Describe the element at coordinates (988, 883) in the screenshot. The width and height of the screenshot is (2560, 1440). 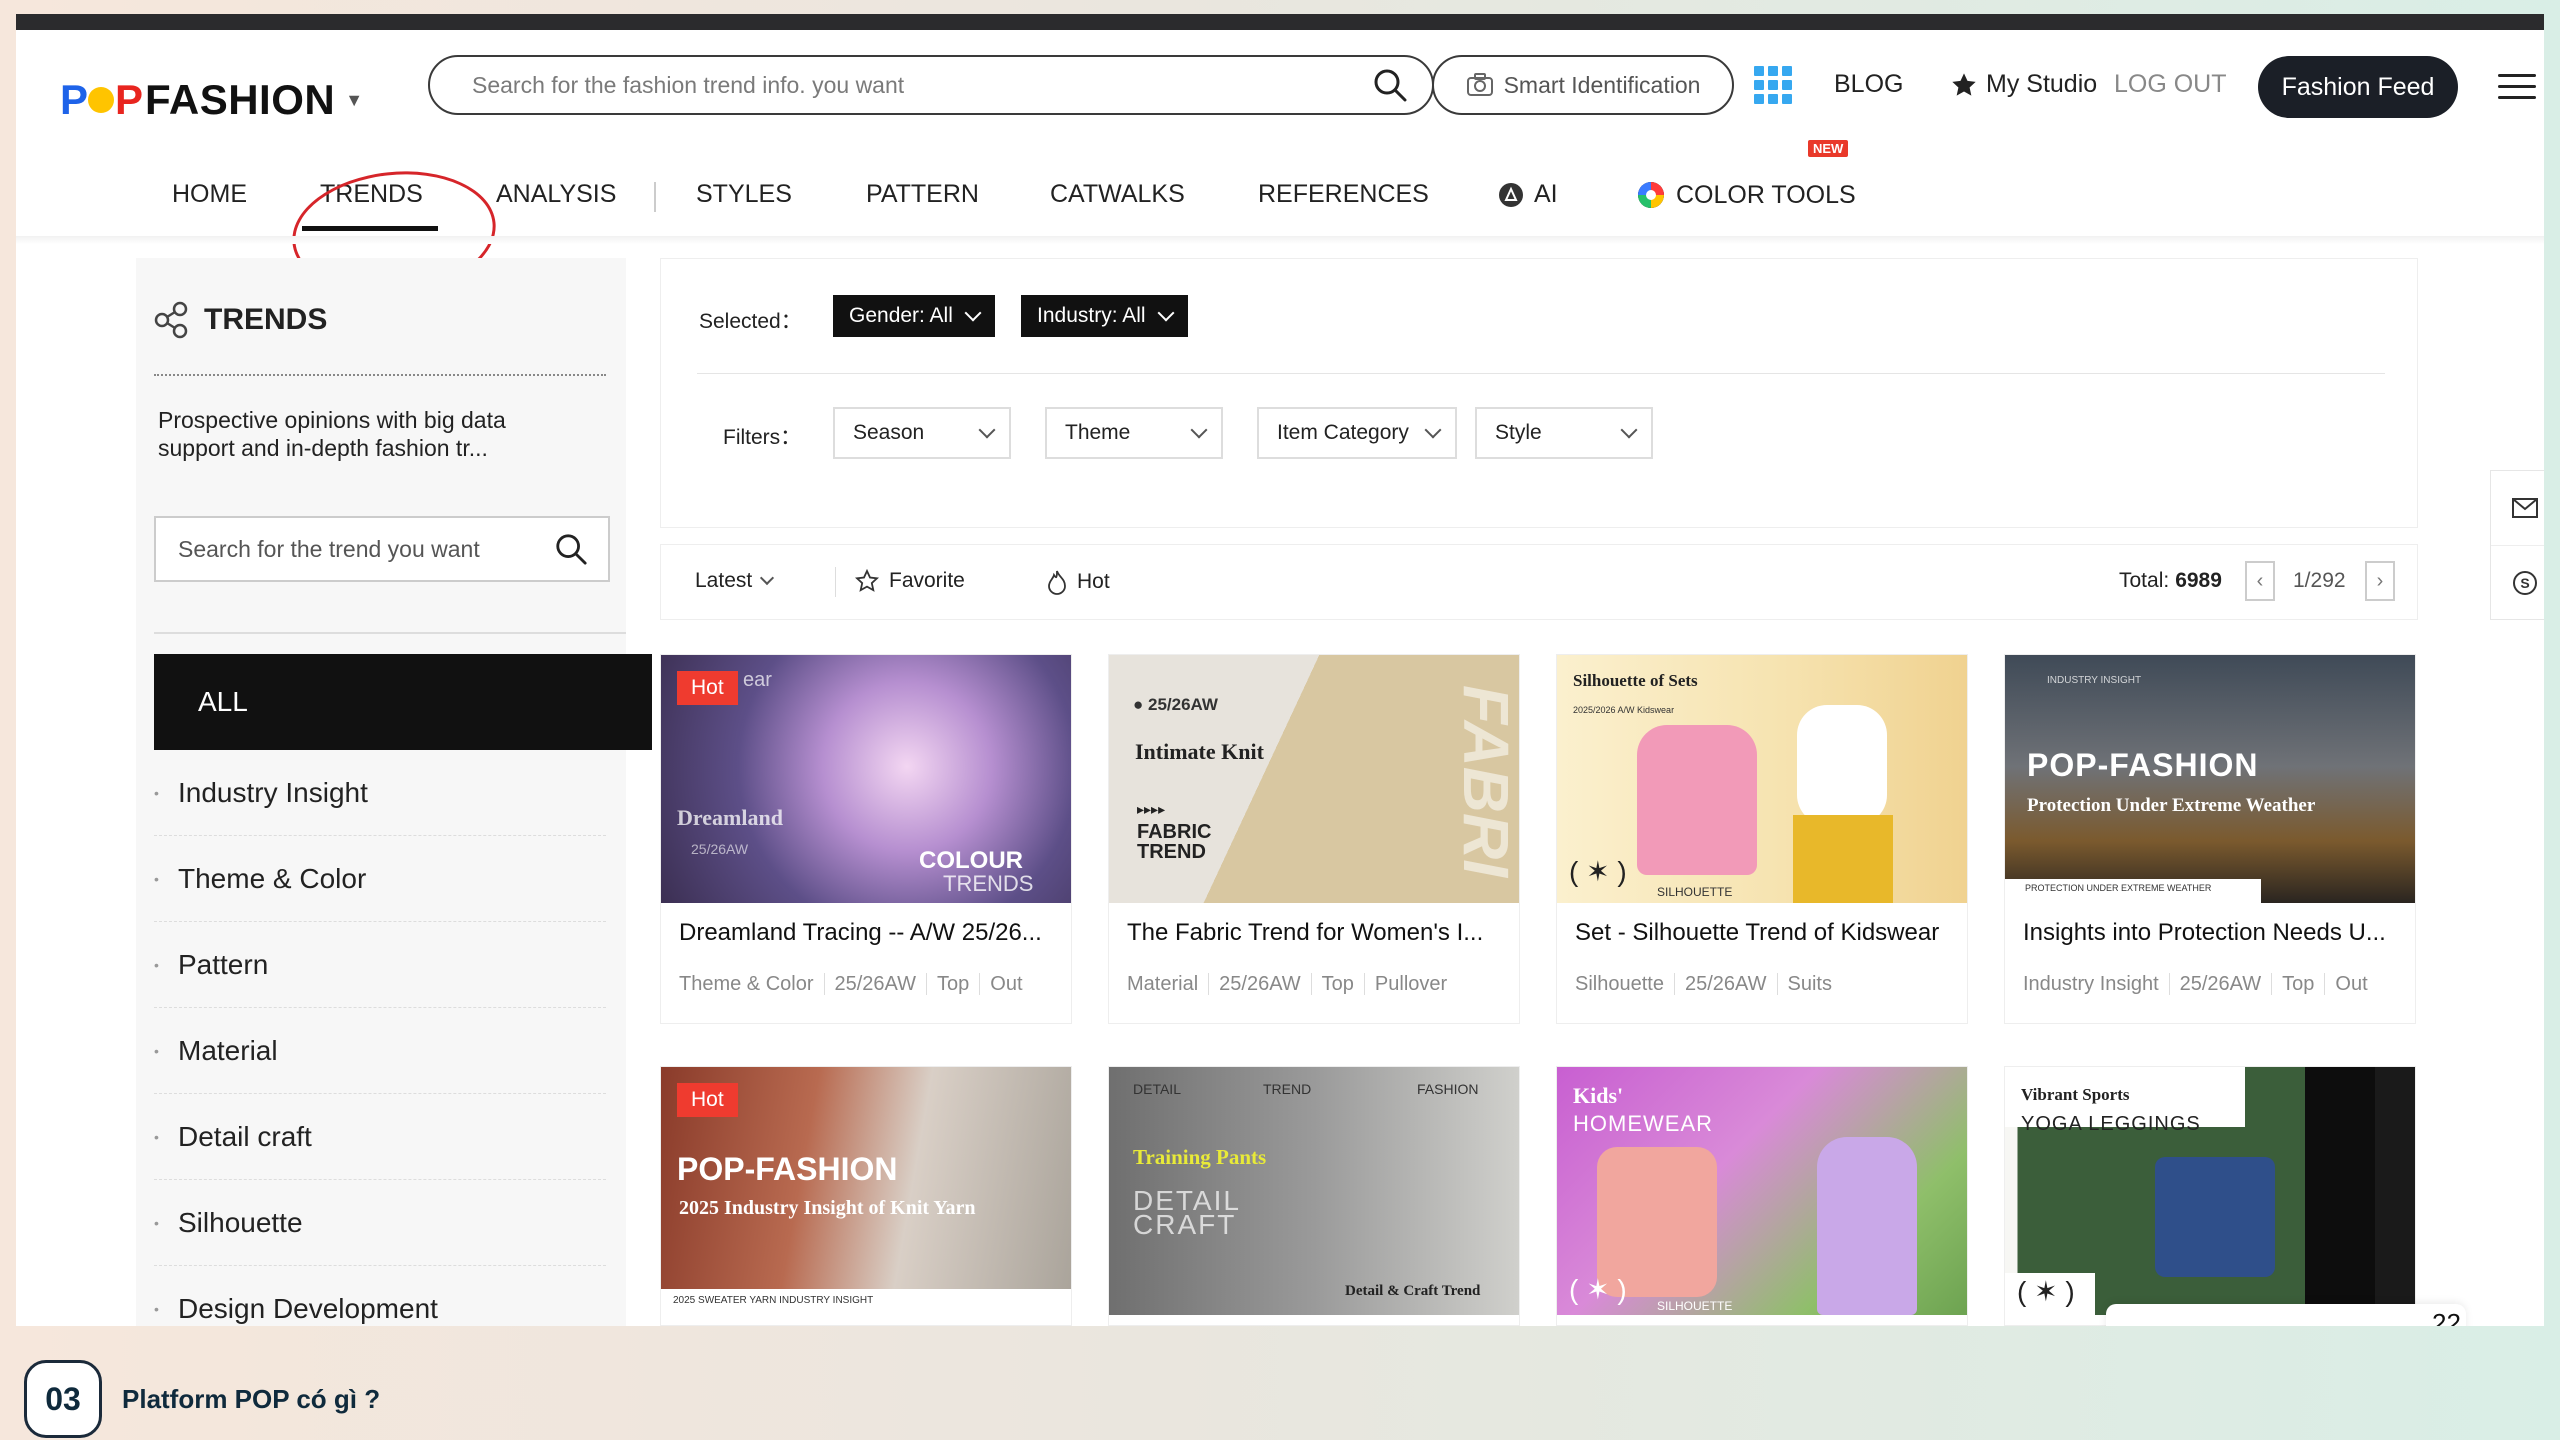
I see `overlay-text: TRENDS` at that location.